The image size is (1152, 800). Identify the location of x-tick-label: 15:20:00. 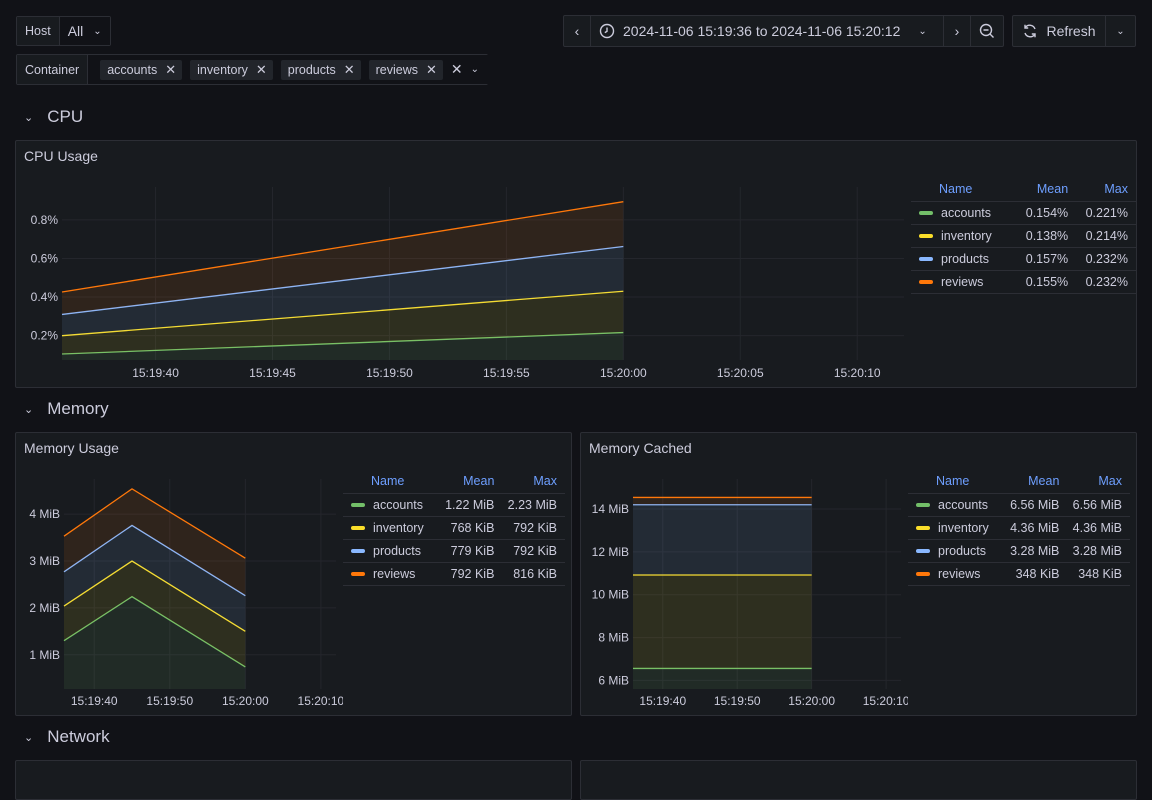
(623, 373).